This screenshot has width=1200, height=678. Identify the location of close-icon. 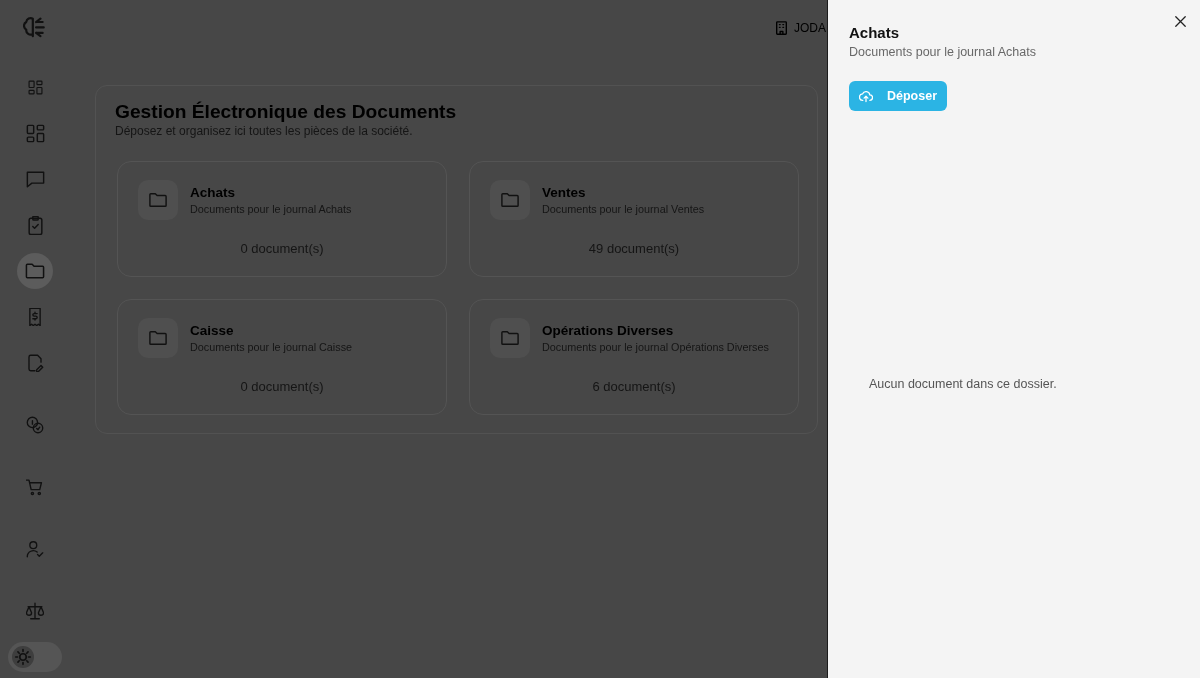
(1180, 21).